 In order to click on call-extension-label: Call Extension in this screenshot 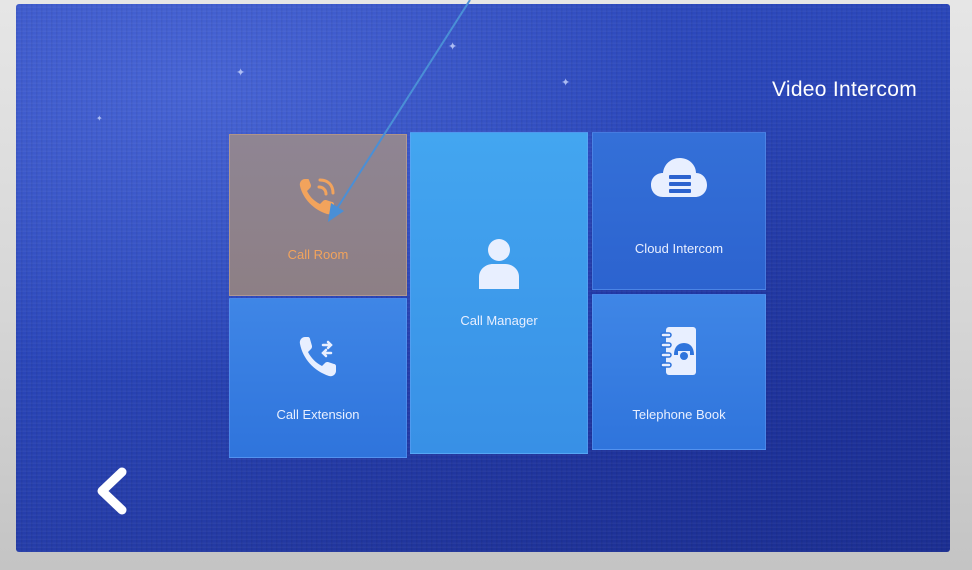, I will do `click(318, 414)`.